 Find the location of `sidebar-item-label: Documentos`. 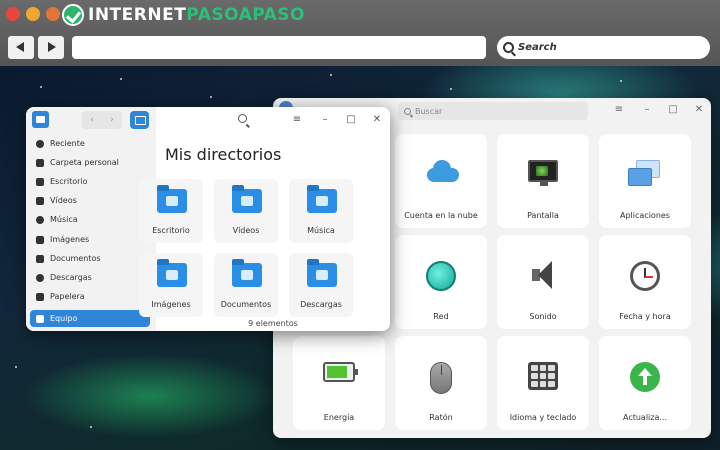

sidebar-item-label: Documentos is located at coordinates (75, 258).